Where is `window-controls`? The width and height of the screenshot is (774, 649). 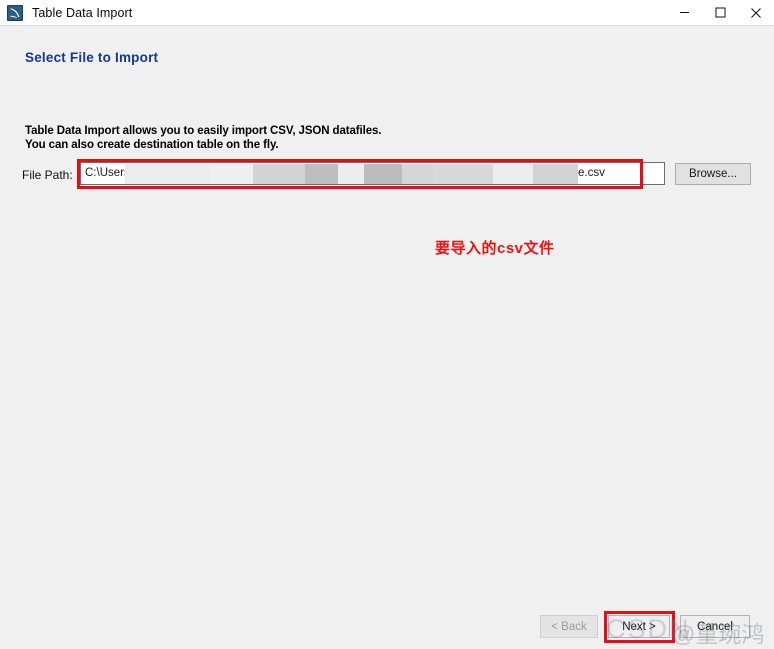
window-controls is located at coordinates (720, 12).